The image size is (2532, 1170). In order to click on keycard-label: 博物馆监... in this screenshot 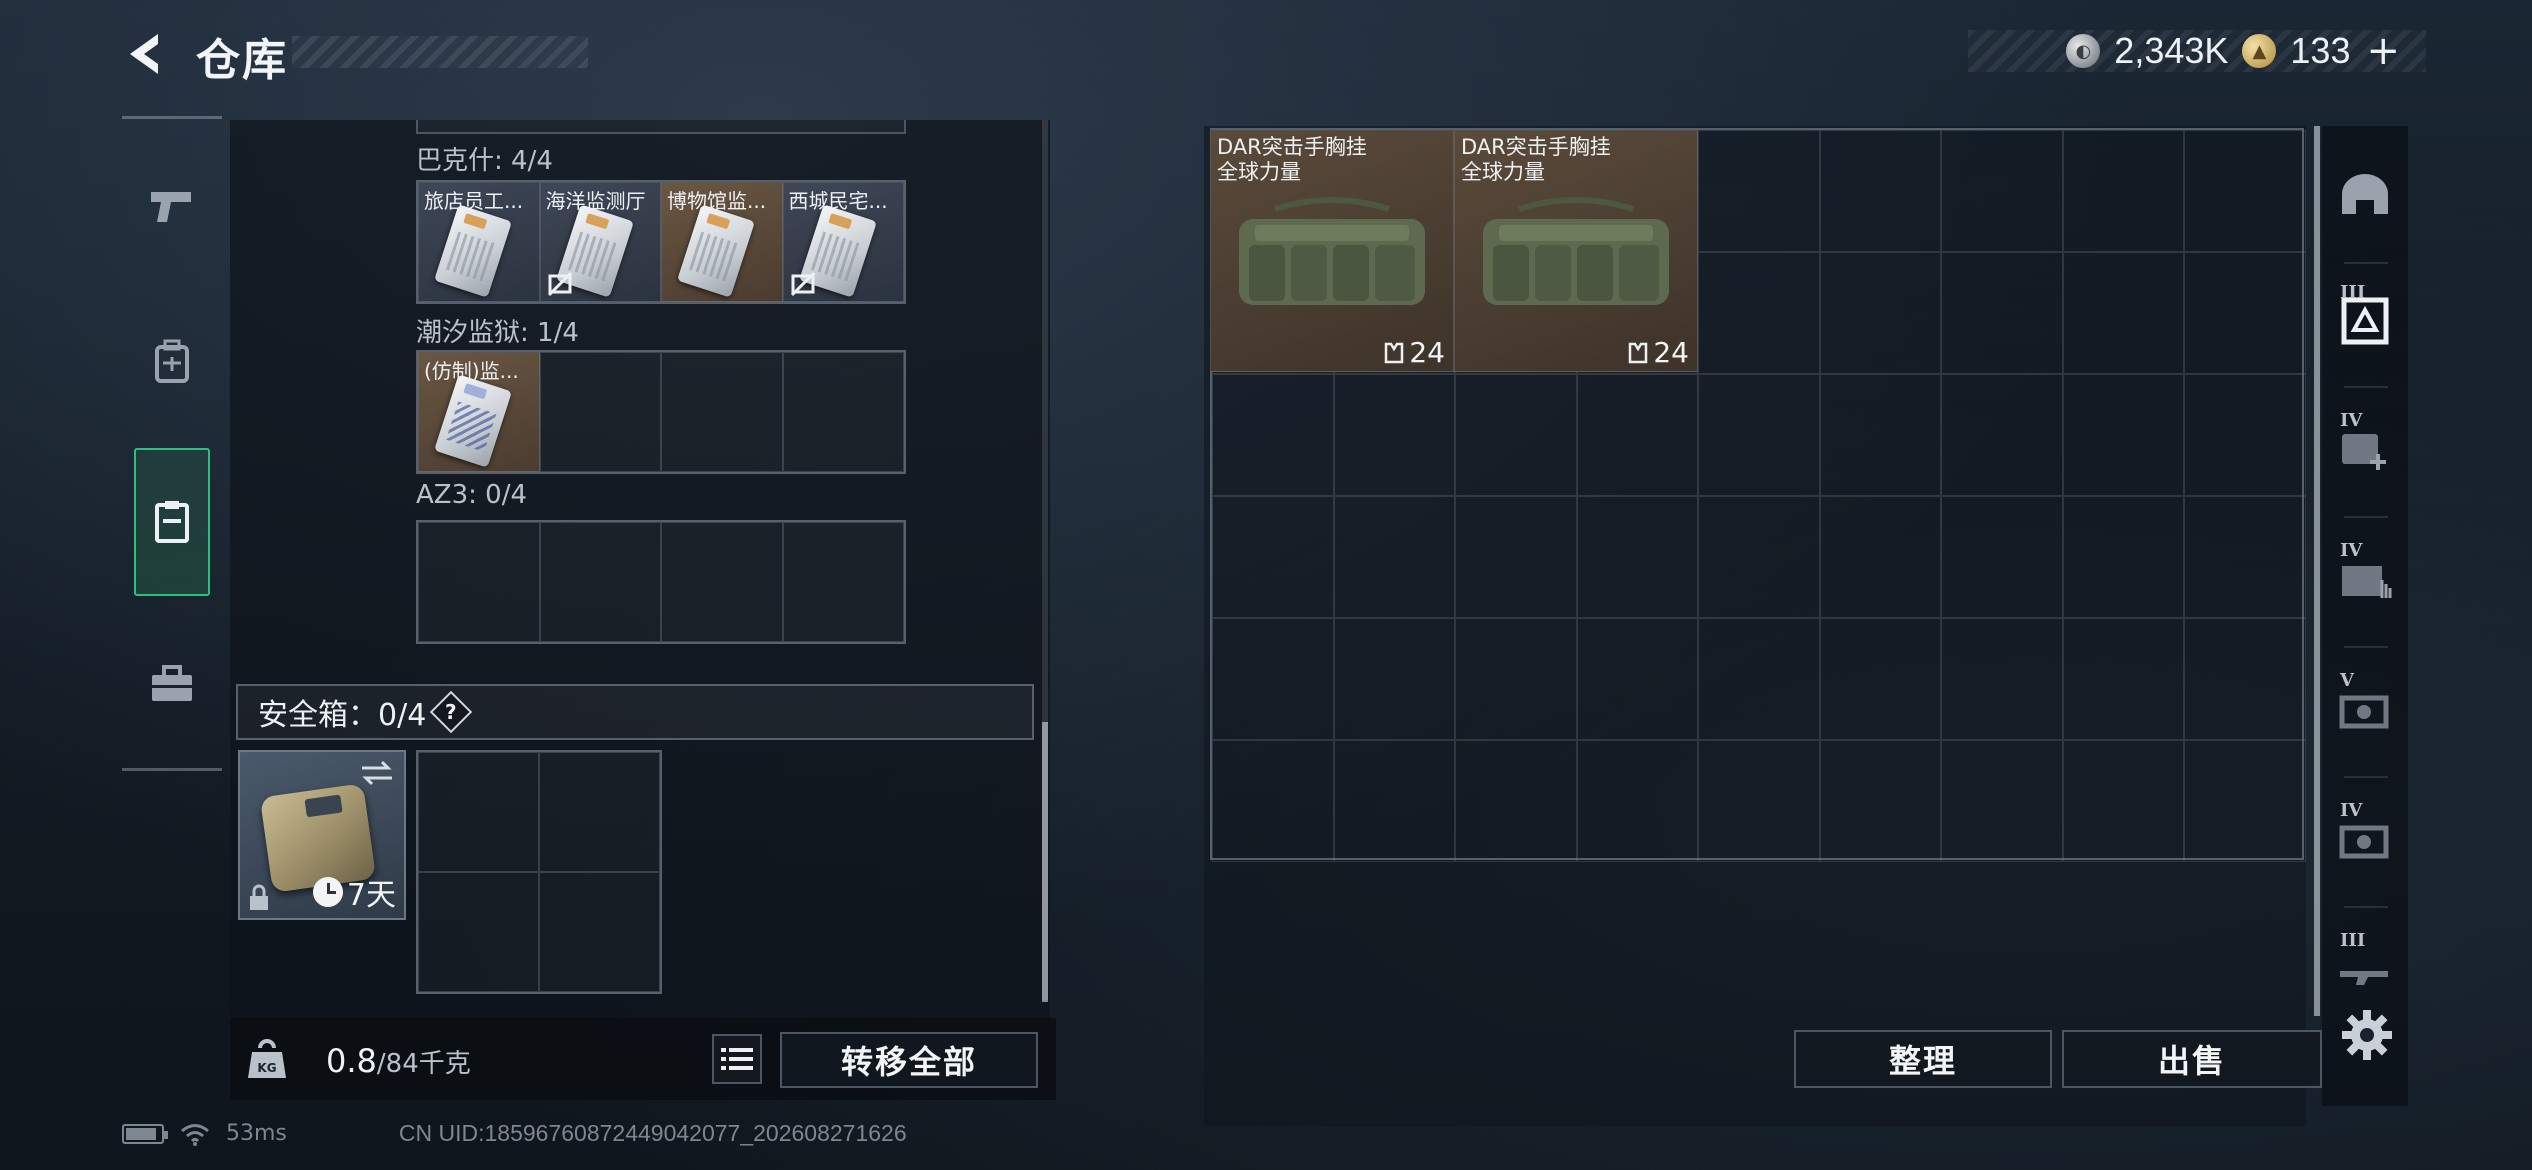, I will do `click(717, 201)`.